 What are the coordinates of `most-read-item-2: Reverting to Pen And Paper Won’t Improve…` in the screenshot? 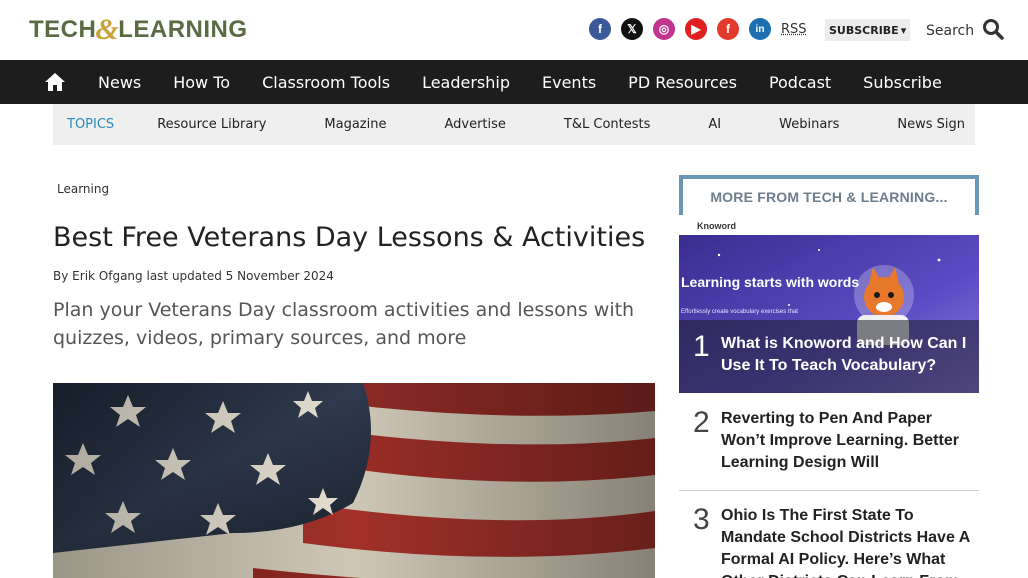 It's located at (846, 441).